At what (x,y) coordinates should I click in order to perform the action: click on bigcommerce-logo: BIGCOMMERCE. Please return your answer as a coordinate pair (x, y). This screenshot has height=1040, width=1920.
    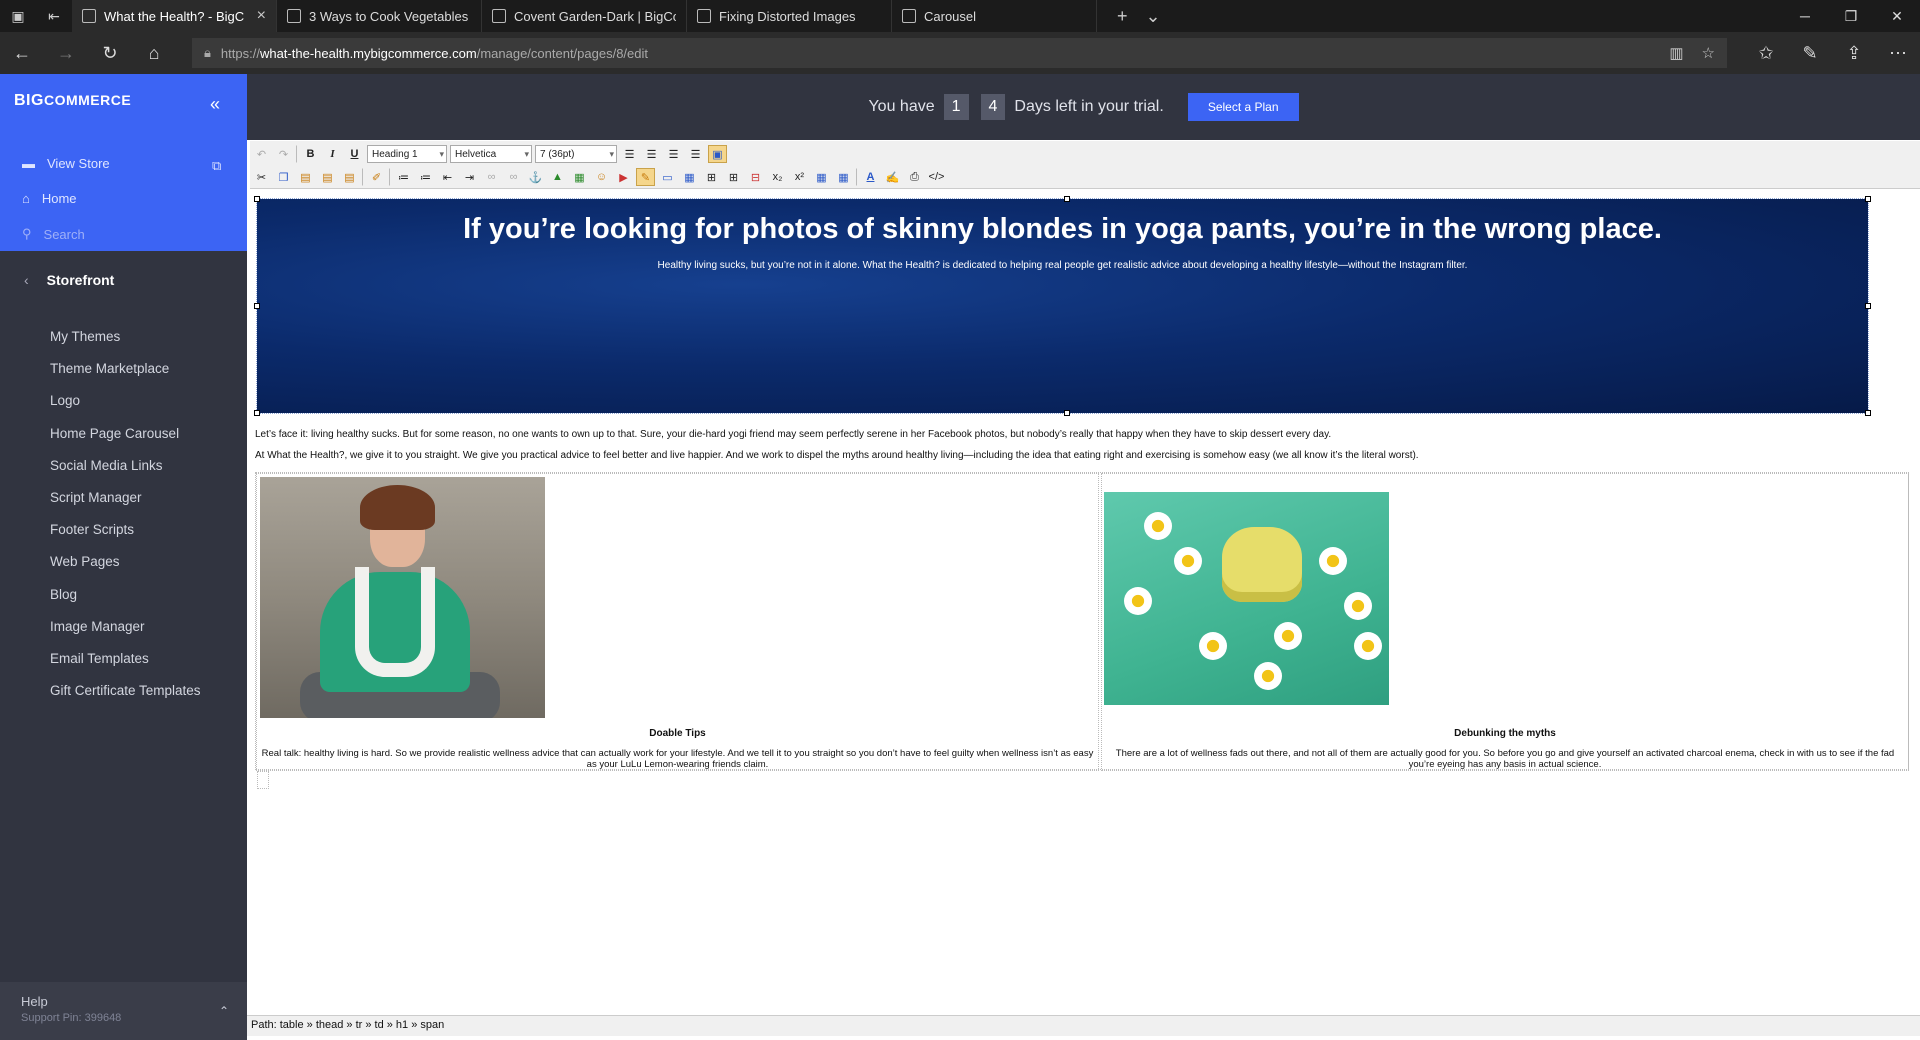
    Looking at the image, I should click on (72, 101).